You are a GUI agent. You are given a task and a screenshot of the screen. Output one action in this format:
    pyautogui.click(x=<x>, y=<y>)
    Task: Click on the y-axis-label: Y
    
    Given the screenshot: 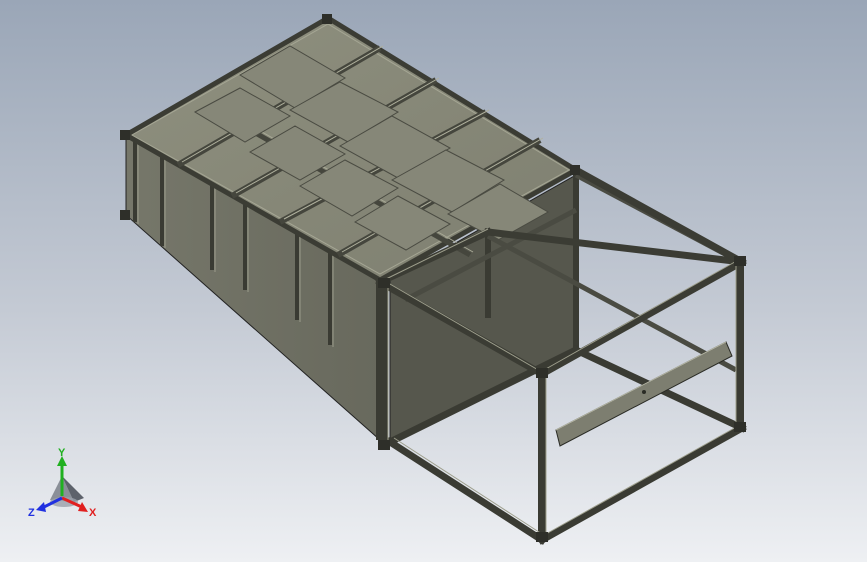 What is the action you would take?
    pyautogui.click(x=62, y=453)
    